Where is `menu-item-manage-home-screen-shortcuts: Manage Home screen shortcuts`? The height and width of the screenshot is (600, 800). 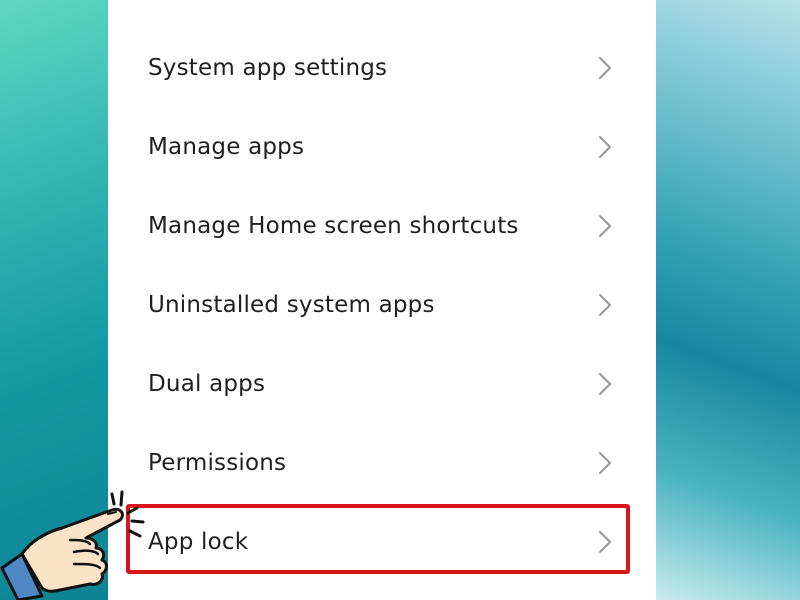 menu-item-manage-home-screen-shortcuts: Manage Home screen shortcuts is located at coordinates (382, 226).